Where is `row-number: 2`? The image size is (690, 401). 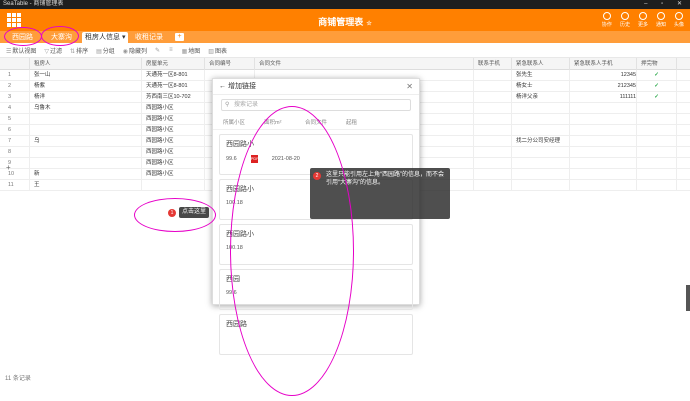
row-number: 2 is located at coordinates (15, 86).